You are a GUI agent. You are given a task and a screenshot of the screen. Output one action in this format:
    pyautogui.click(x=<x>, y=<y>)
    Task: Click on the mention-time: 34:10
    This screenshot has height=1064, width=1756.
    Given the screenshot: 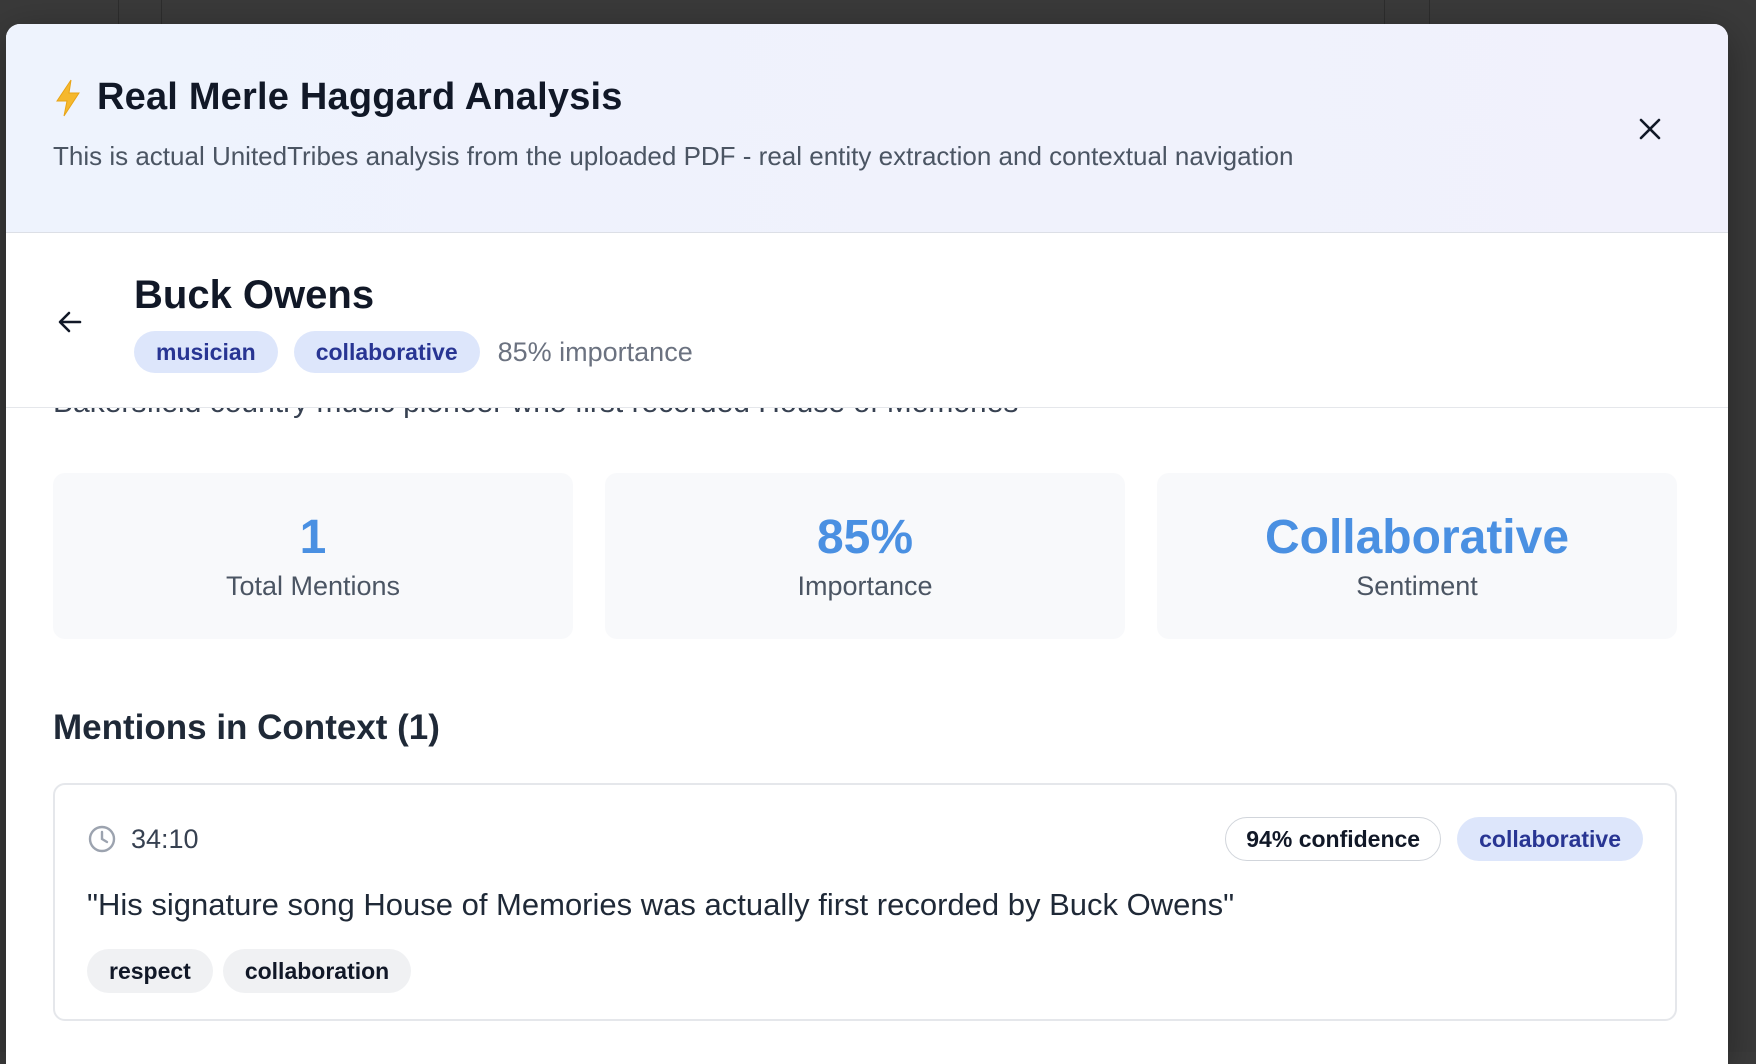 What is the action you would take?
    pyautogui.click(x=143, y=839)
    